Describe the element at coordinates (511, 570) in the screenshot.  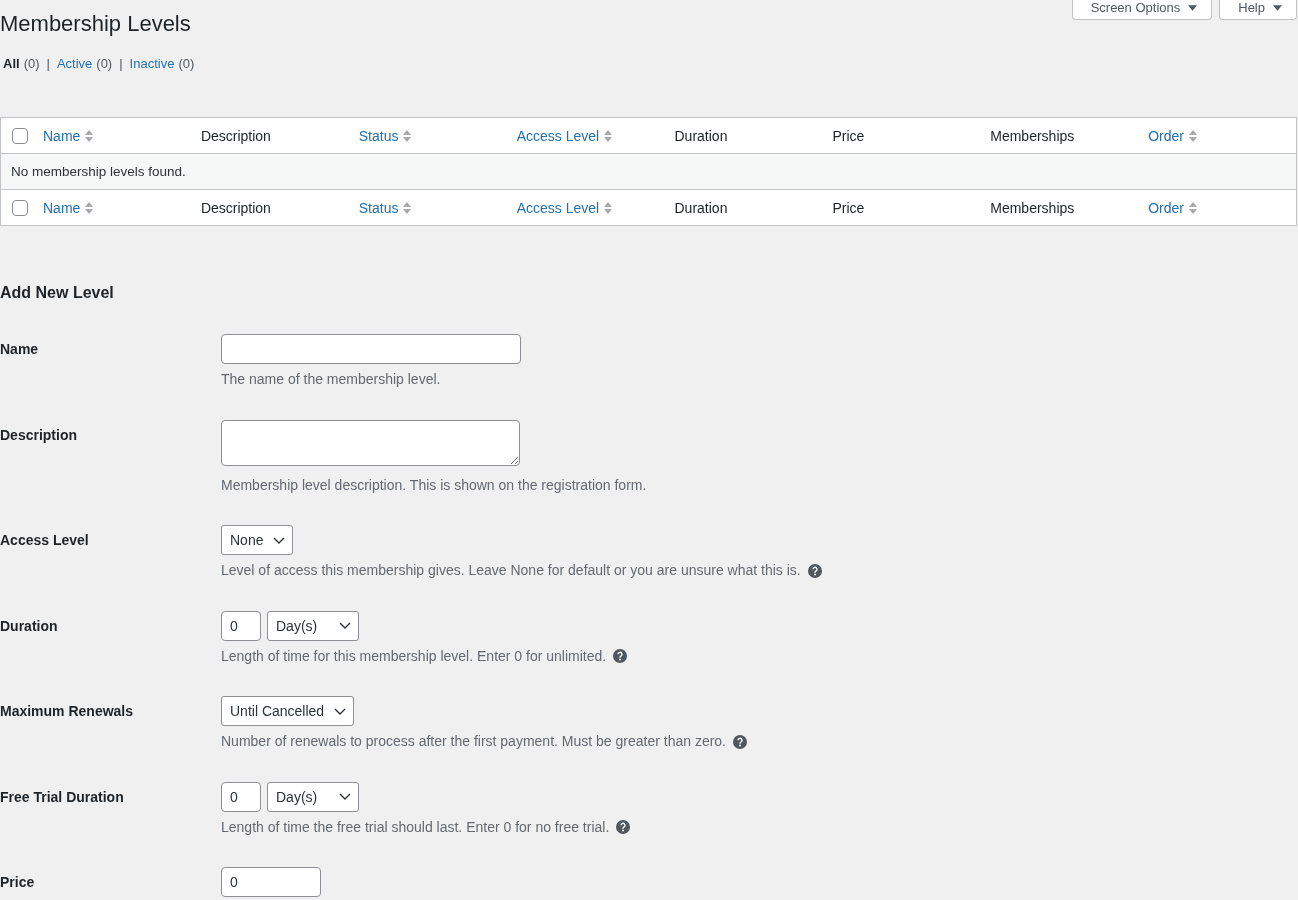
I see `field-description: Level of access this membership gives. Leave None for default or you are unsure what this is.` at that location.